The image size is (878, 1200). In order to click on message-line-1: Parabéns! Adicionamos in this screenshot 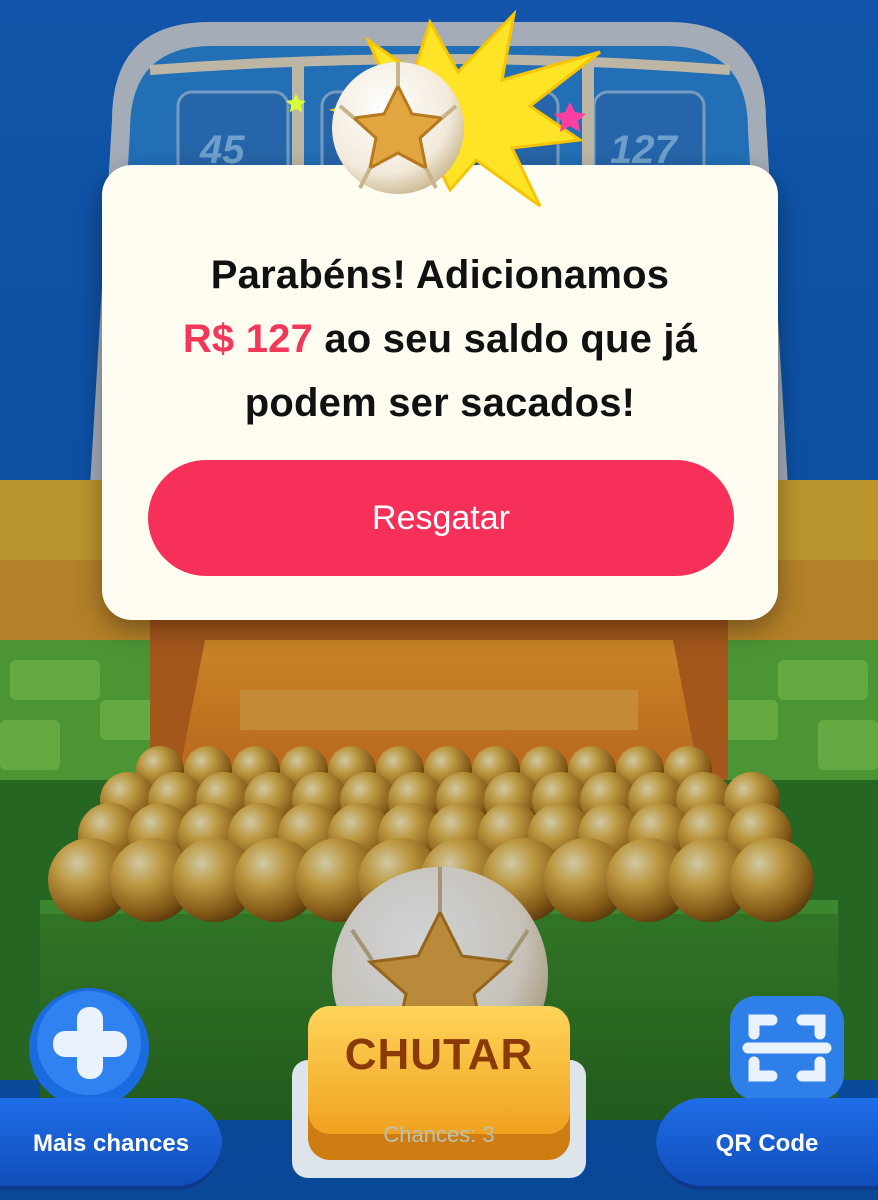, I will do `click(440, 275)`.